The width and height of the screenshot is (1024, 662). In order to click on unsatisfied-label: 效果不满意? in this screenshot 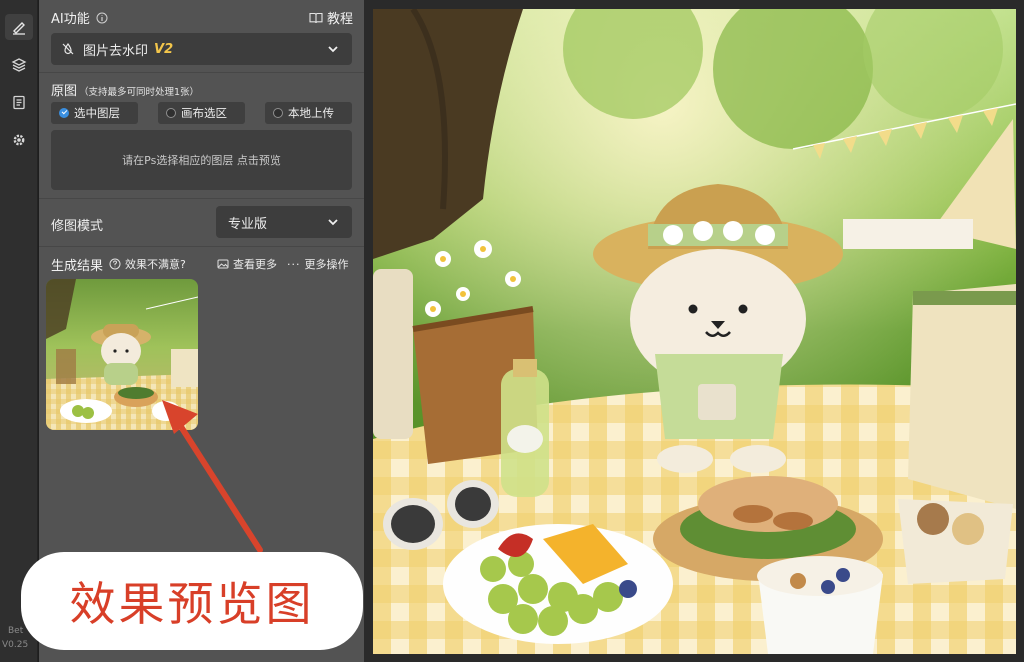, I will do `click(155, 264)`.